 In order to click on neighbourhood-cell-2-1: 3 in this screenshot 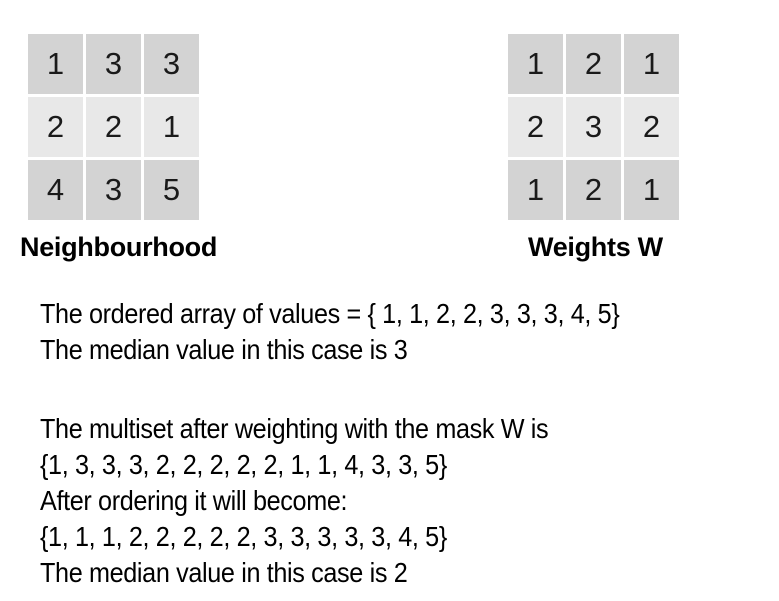, I will do `click(113, 190)`.